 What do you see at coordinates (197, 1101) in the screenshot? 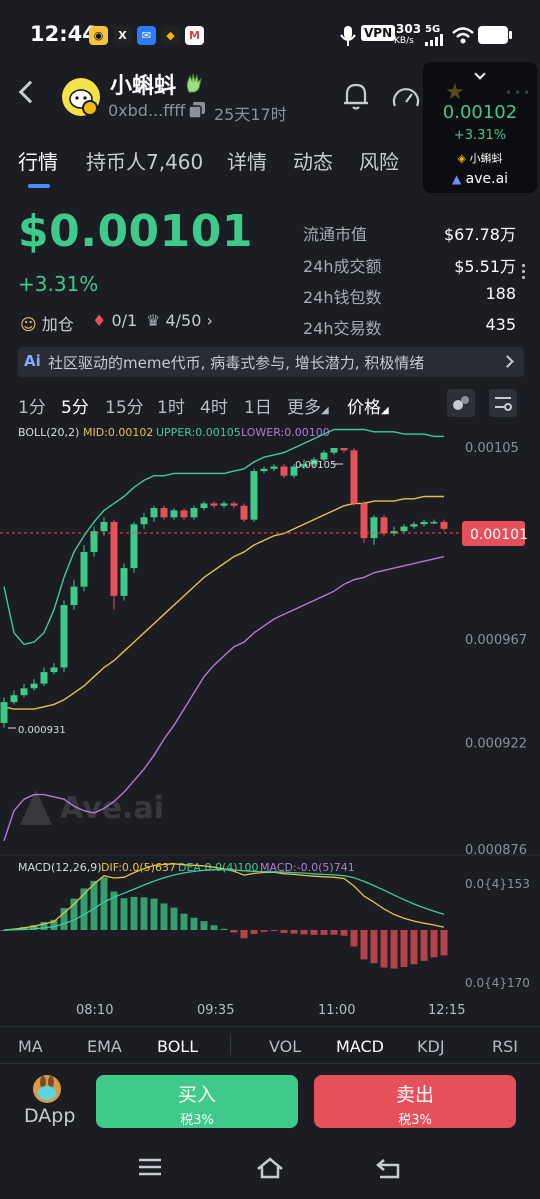
I see `buy-button: 买入 税3%` at bounding box center [197, 1101].